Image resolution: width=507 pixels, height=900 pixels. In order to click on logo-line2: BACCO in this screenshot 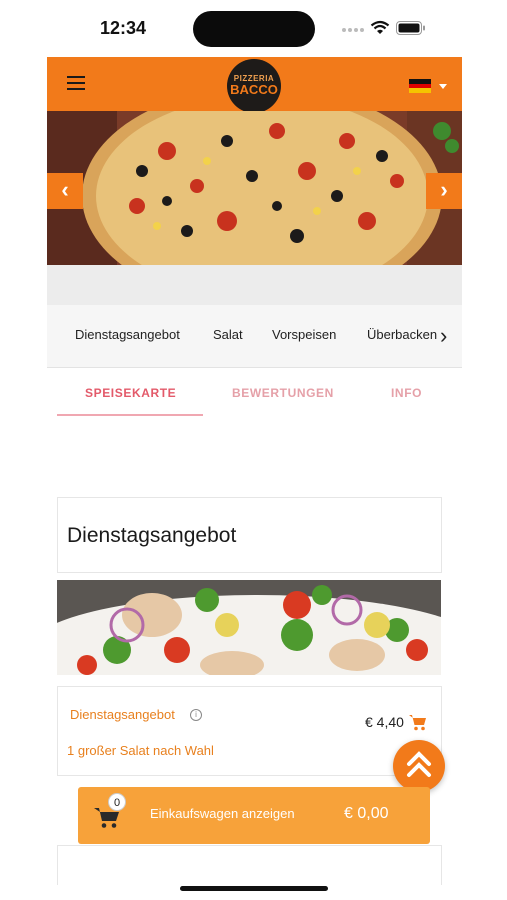, I will do `click(254, 89)`.